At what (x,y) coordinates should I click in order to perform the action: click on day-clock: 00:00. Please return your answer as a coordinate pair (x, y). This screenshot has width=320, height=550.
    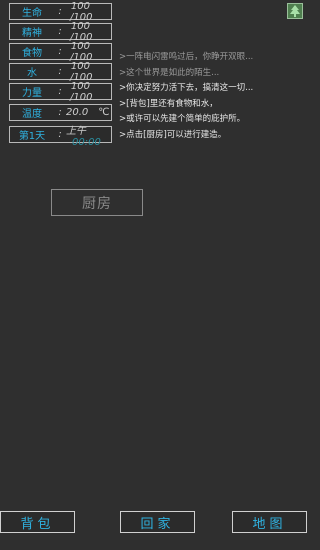
    Looking at the image, I should click on (86, 142).